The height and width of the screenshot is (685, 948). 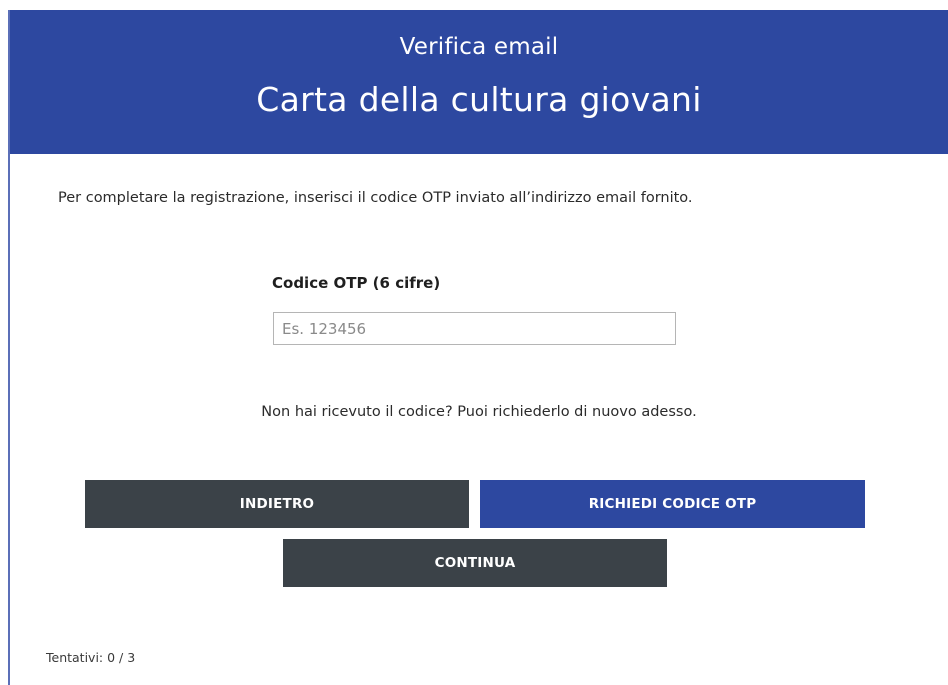 What do you see at coordinates (475, 563) in the screenshot?
I see `continue-button: CONTINUA` at bounding box center [475, 563].